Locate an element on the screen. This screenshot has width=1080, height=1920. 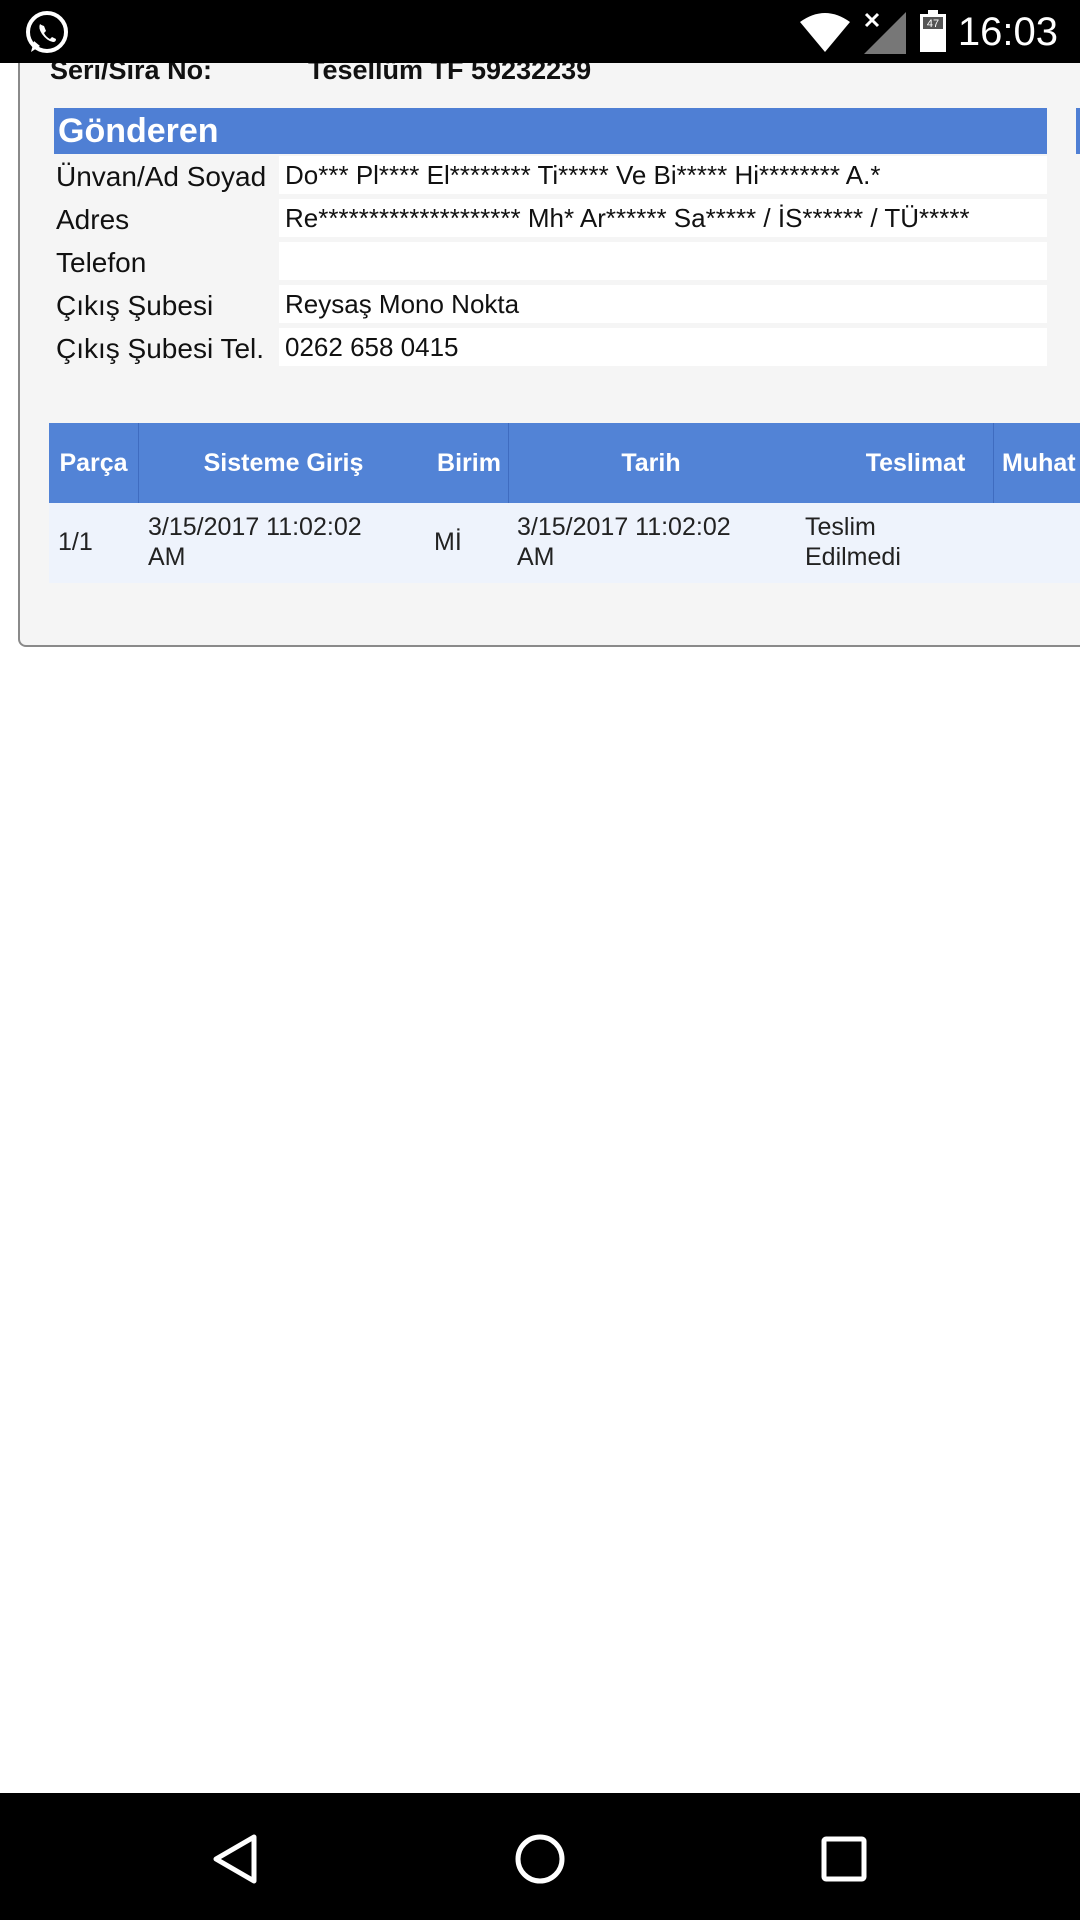
navigation-bar is located at coordinates (540, 1856).